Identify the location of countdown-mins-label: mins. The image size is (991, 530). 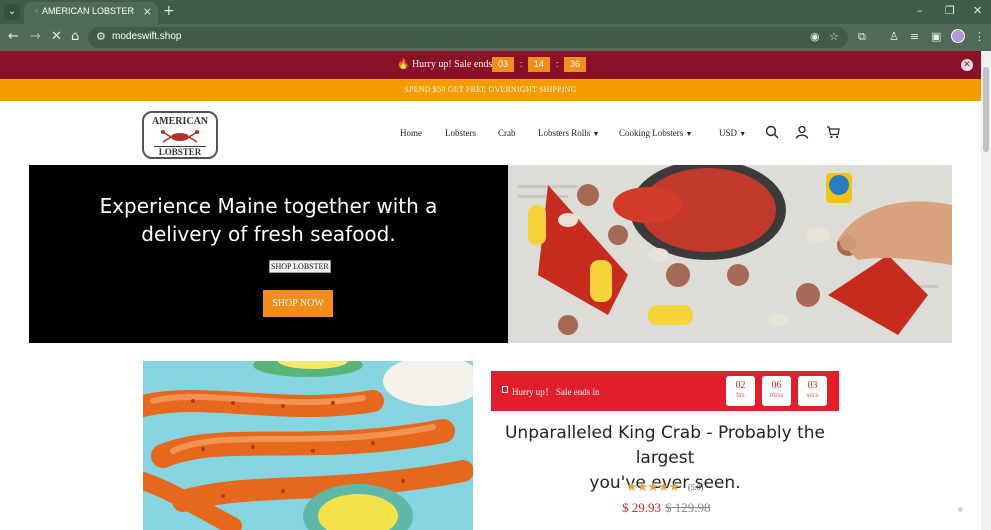
(776, 395).